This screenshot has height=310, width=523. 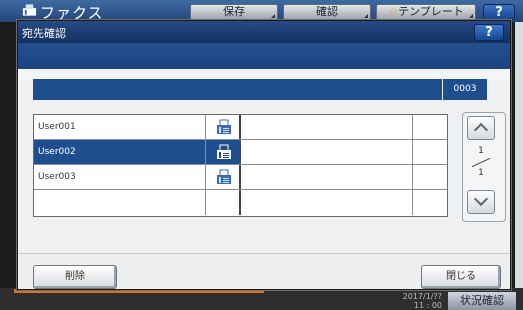 What do you see at coordinates (481, 151) in the screenshot?
I see `current-page: 1` at bounding box center [481, 151].